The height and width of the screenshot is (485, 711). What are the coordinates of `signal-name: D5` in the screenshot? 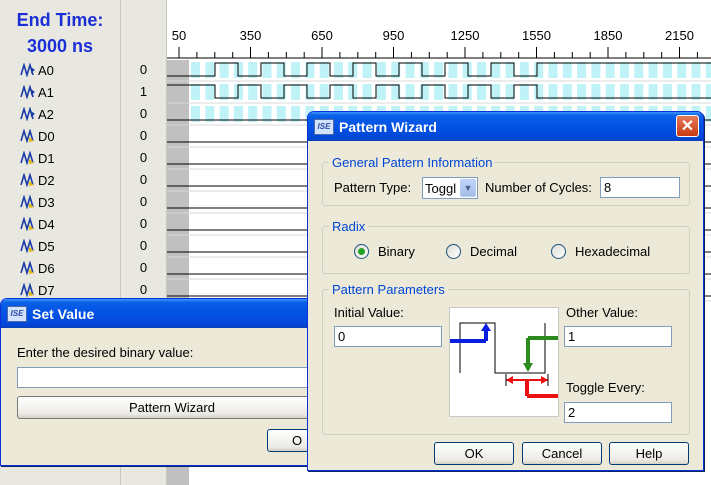 It's located at (46, 246).